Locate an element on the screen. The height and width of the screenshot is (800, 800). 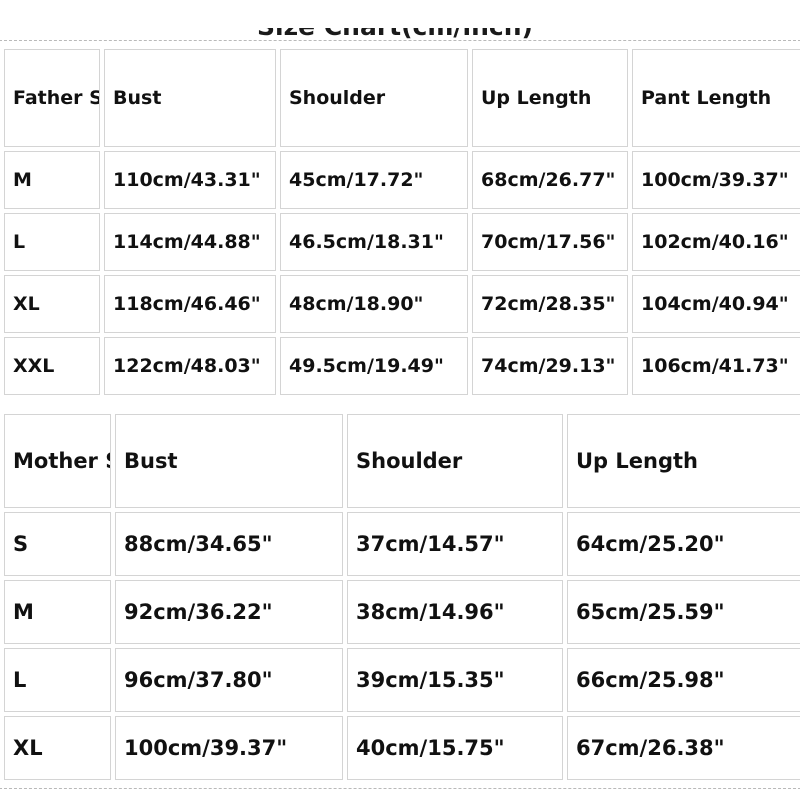
cell-pant-length: 102cm/40.16" is located at coordinates (716, 242).